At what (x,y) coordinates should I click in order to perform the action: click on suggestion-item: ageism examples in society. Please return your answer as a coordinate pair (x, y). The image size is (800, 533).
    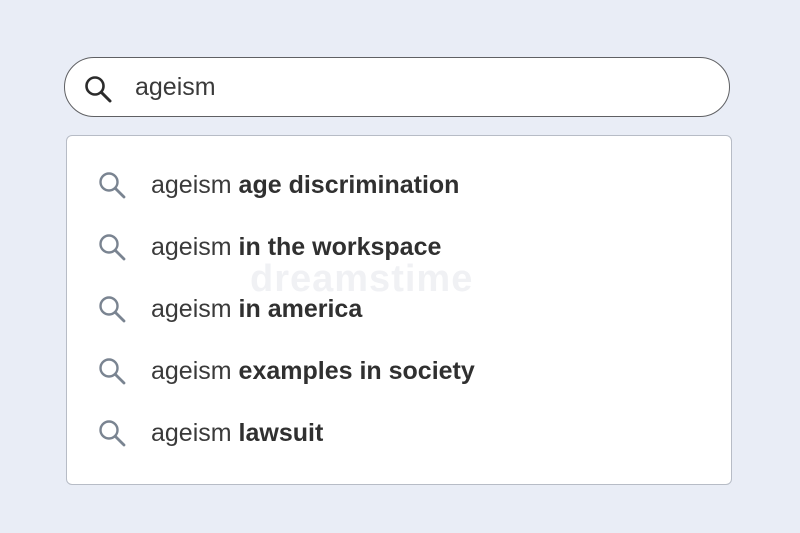
    Looking at the image, I should click on (399, 371).